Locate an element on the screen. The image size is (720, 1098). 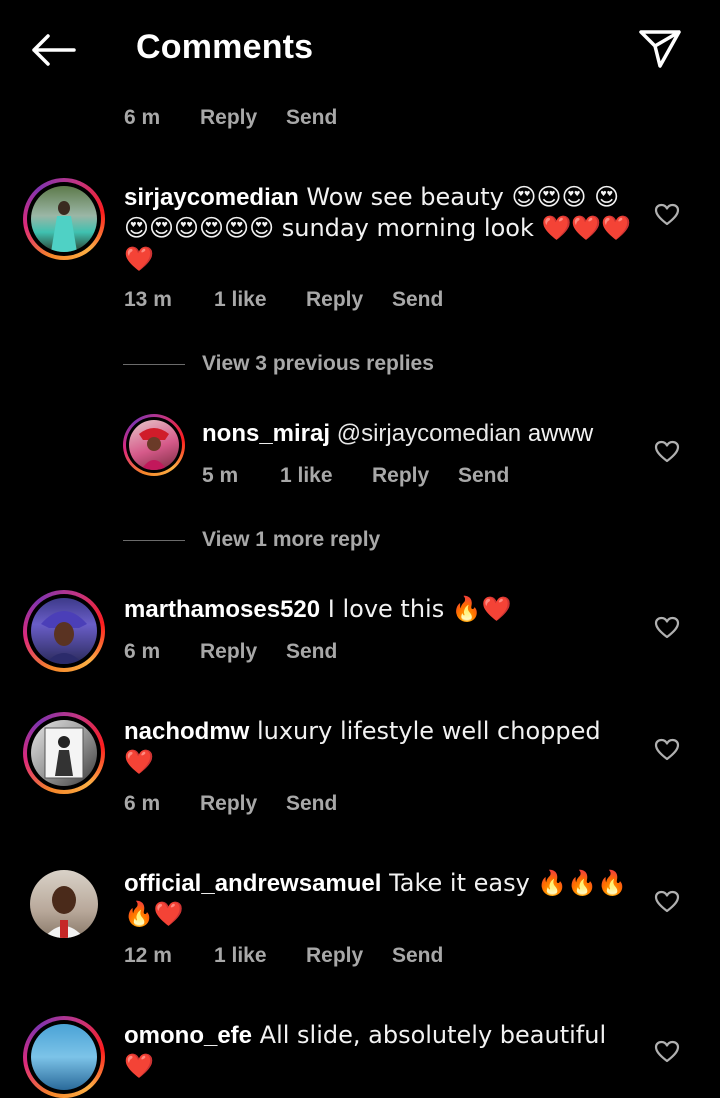
comment-meta: 13 m 1 like Reply Send is located at coordinates (294, 301).